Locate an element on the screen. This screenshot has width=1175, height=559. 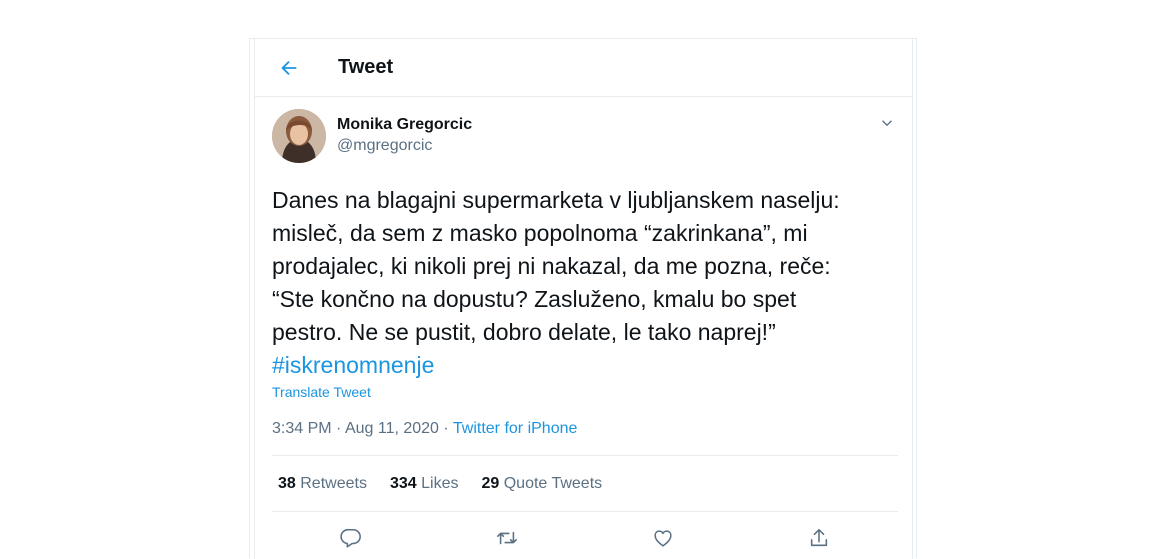
retweet-icon is located at coordinates (507, 538).